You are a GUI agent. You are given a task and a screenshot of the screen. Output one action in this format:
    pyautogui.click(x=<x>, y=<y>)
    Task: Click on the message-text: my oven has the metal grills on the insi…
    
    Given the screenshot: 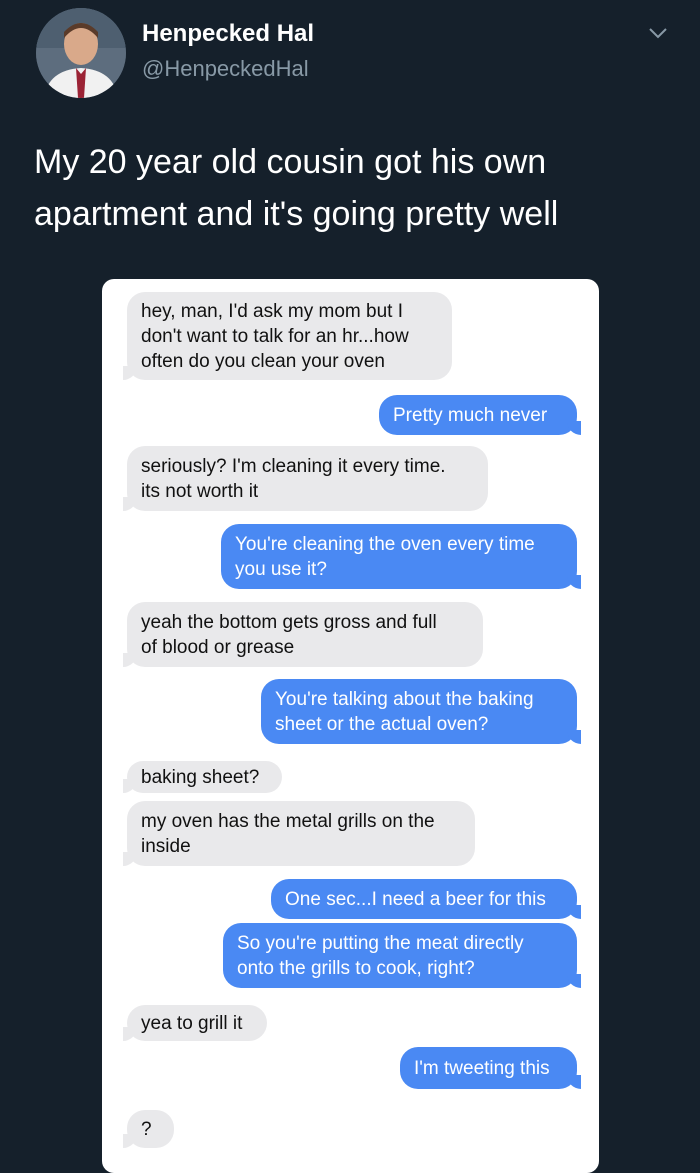 What is the action you would take?
    pyautogui.click(x=288, y=833)
    